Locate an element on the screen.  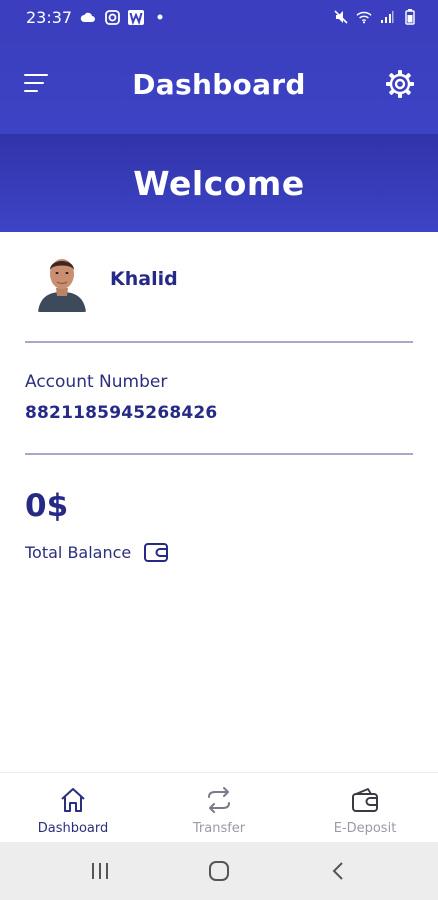
nav-label-transfer: Transfer is located at coordinates (219, 828).